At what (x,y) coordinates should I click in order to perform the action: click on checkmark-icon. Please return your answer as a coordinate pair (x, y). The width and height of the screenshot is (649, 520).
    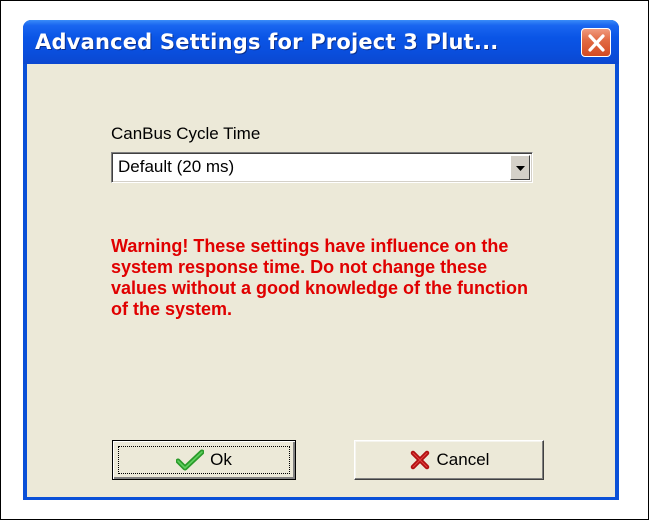
    Looking at the image, I should click on (190, 460).